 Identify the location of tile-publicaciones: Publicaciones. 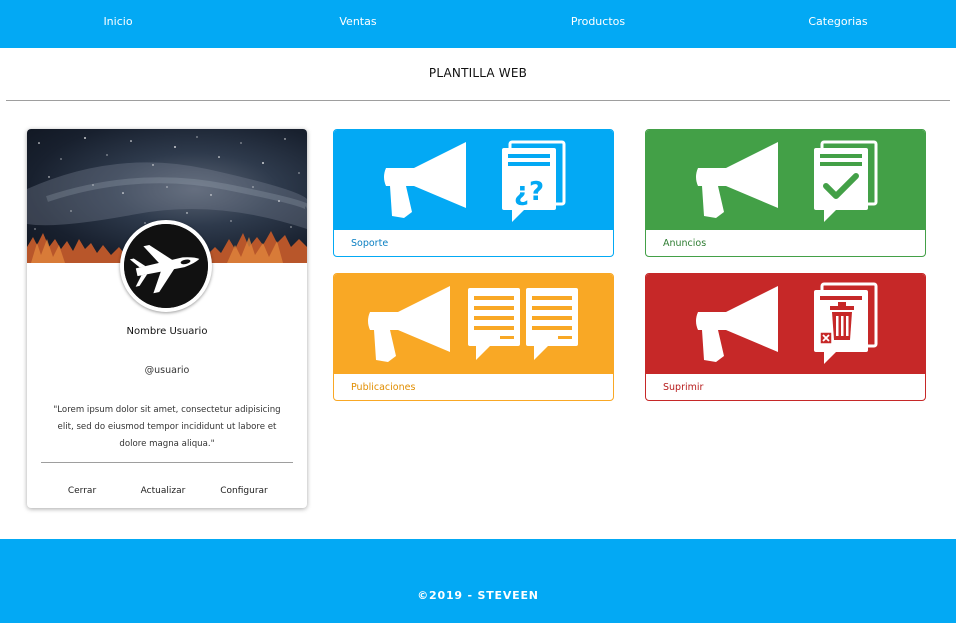
(473, 337).